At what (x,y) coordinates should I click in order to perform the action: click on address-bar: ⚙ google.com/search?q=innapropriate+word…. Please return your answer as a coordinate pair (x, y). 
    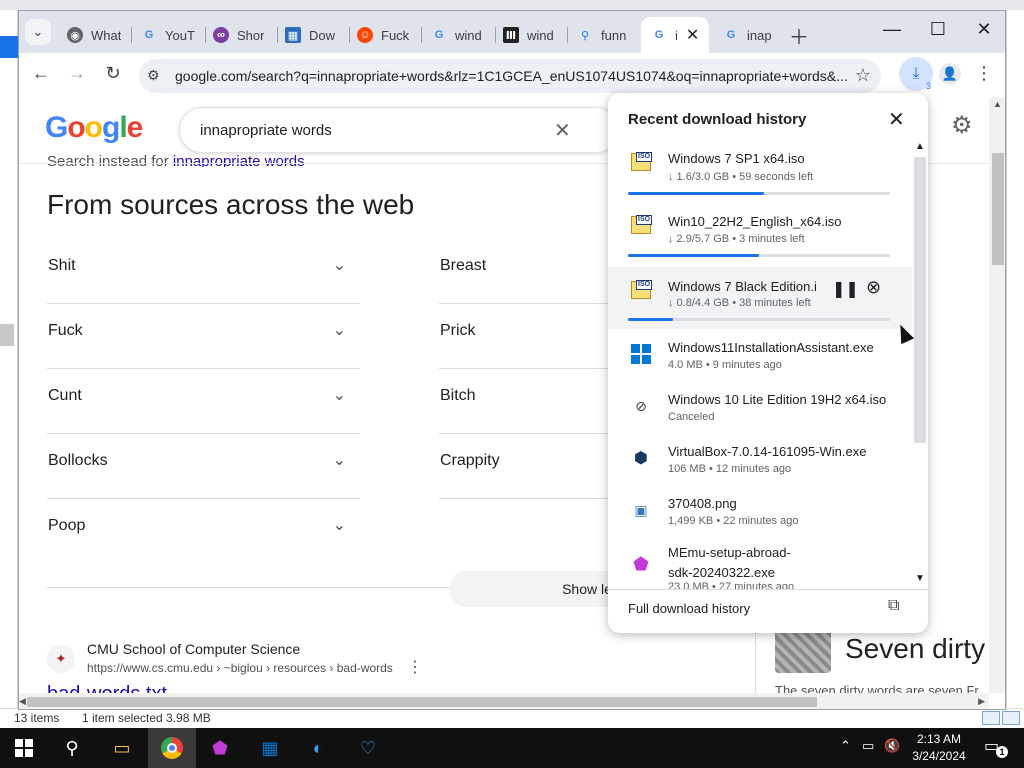
    Looking at the image, I should click on (510, 76).